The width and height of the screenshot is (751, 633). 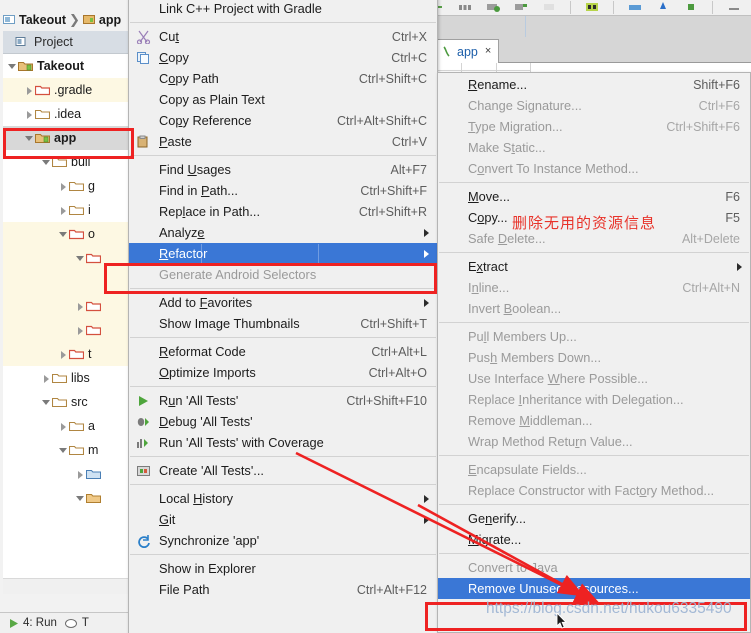 What do you see at coordinates (549, 7) in the screenshot?
I see `sdk-manager-icon` at bounding box center [549, 7].